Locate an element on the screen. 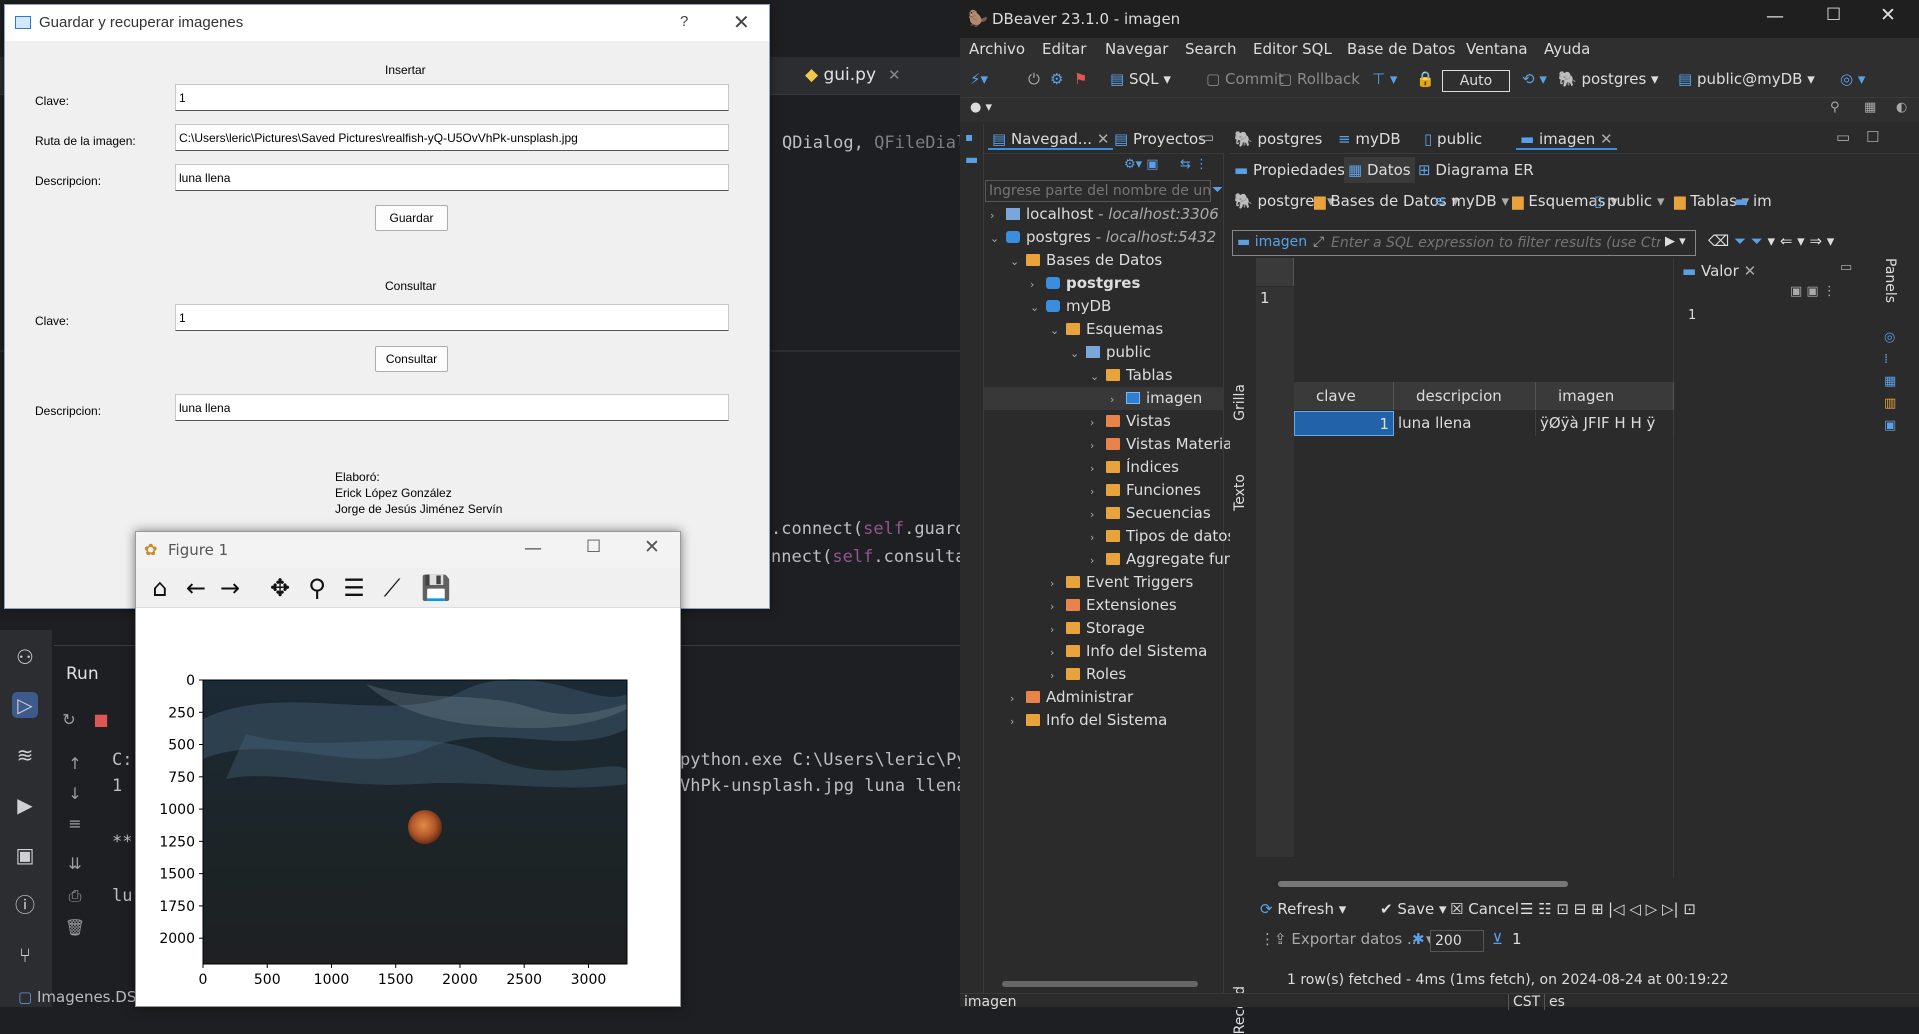  zoom-icon: ⚲ is located at coordinates (317, 588).